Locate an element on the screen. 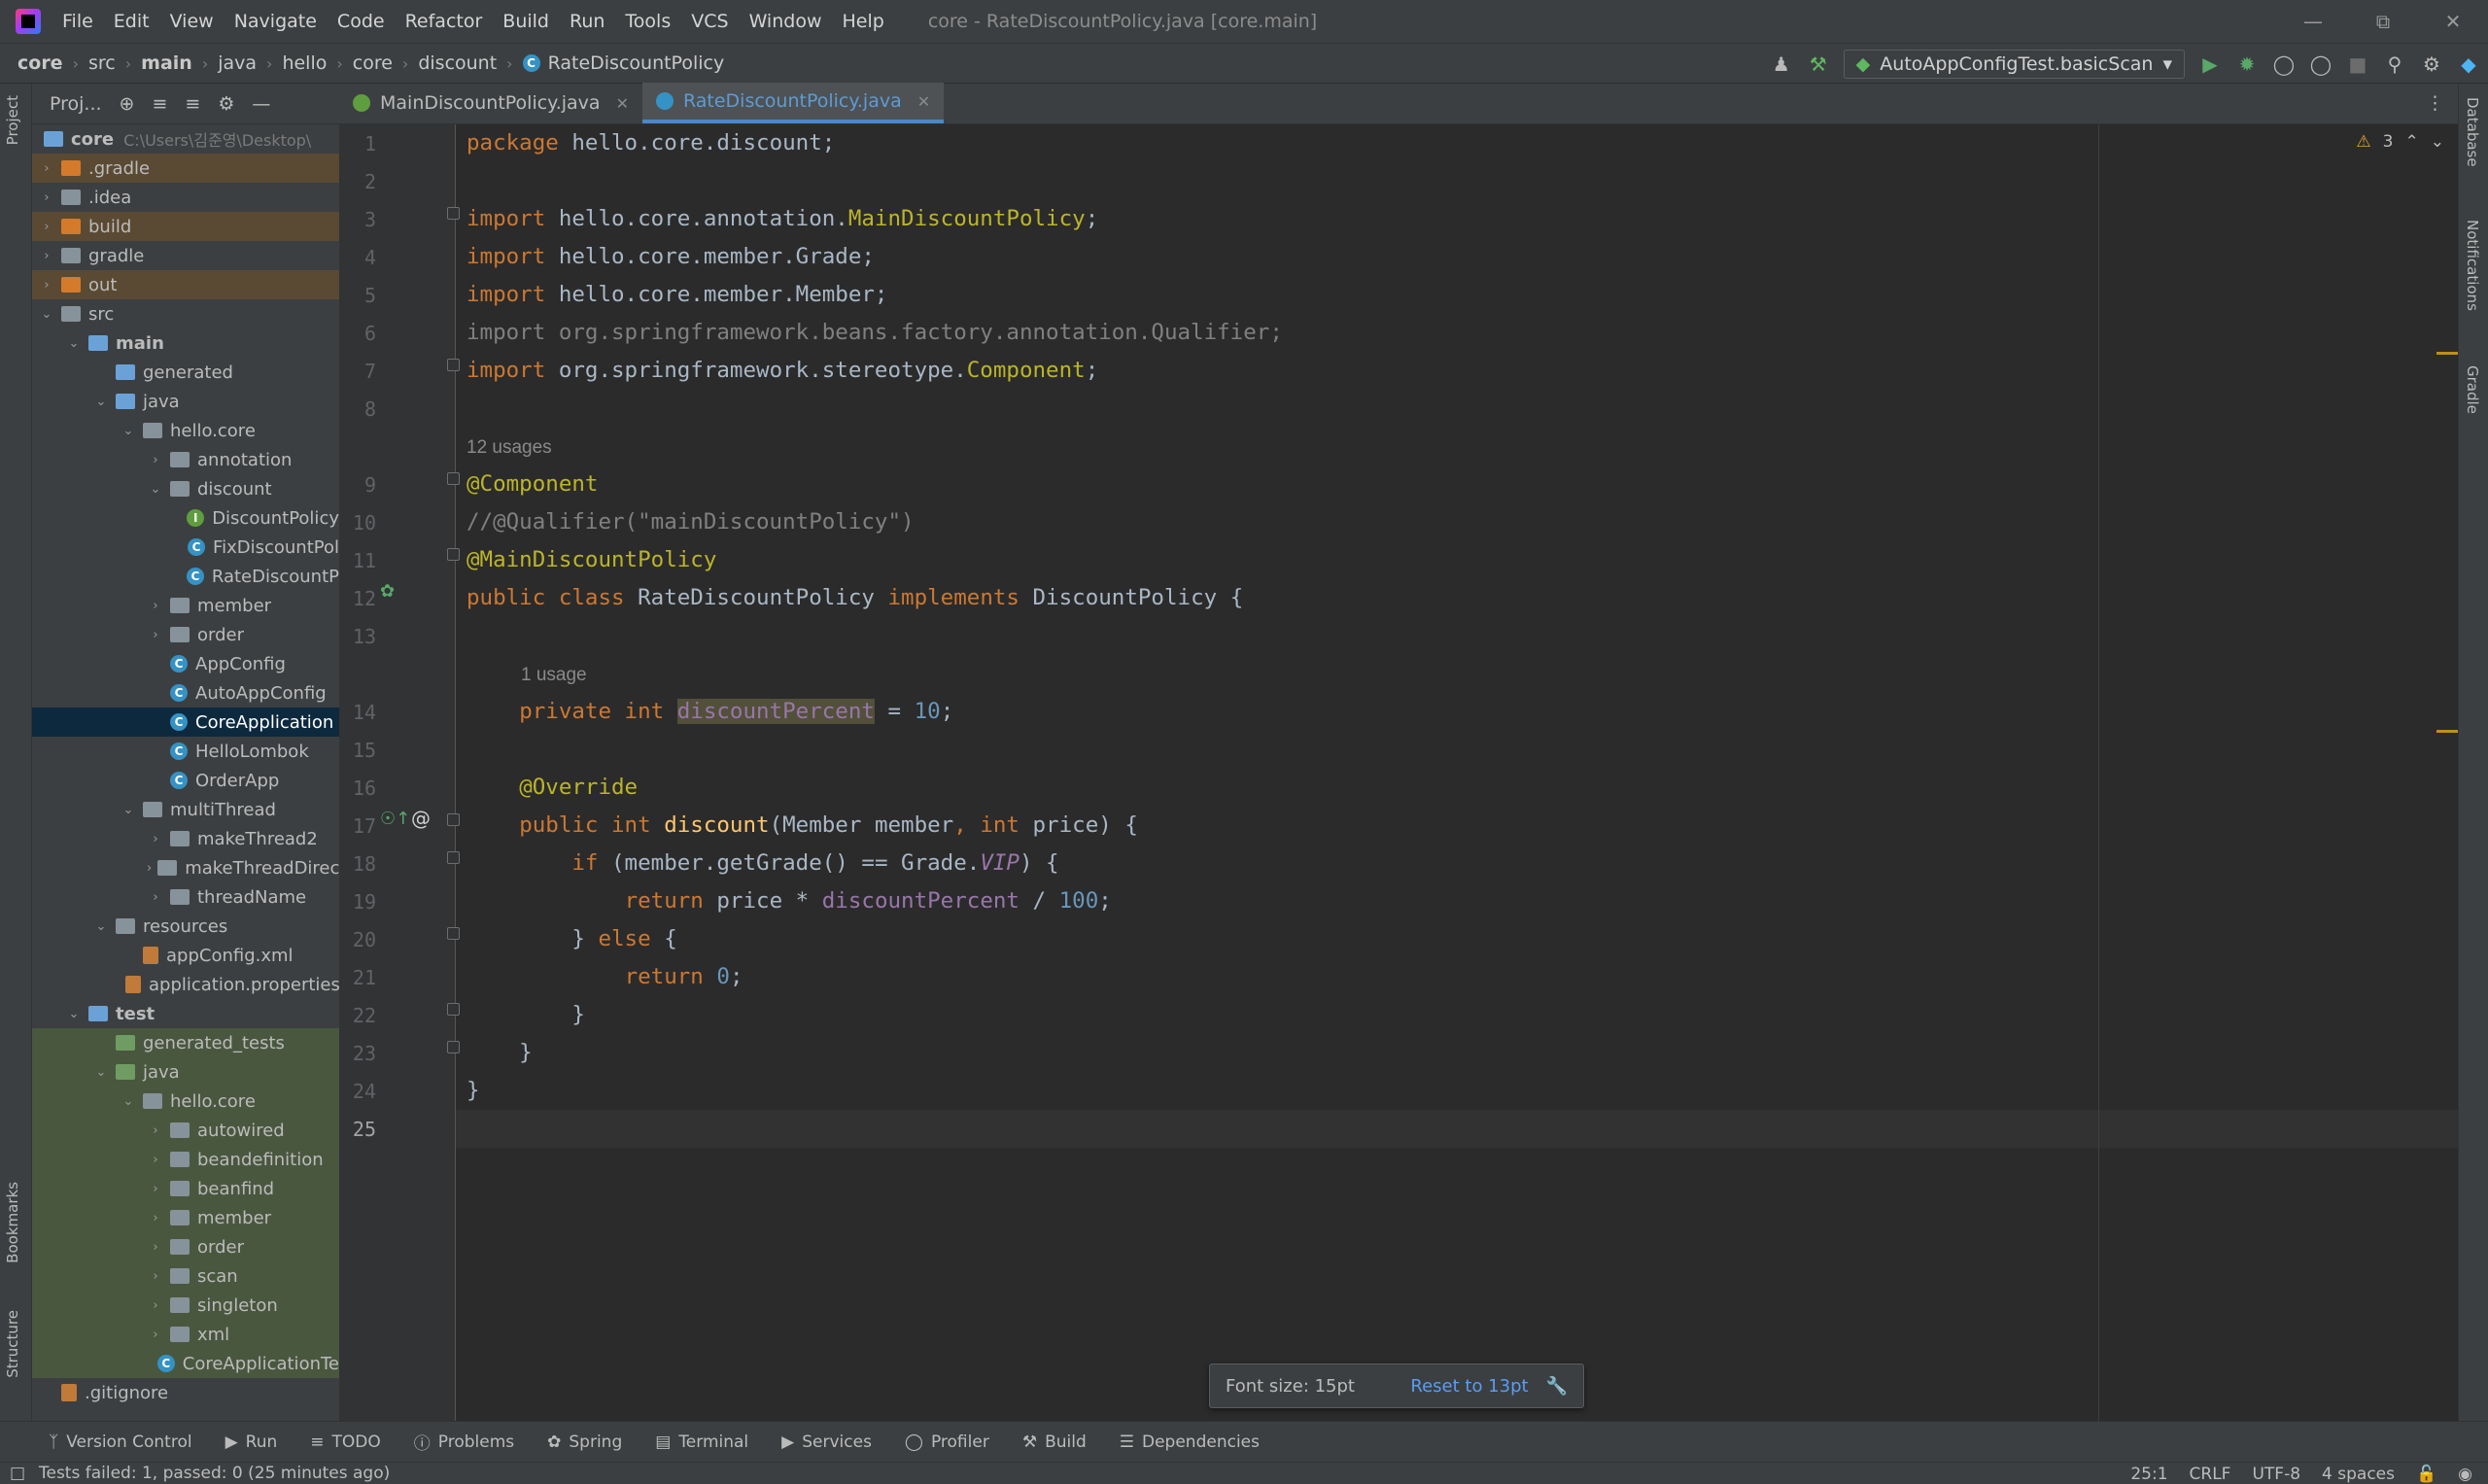 The width and height of the screenshot is (2488, 1484). tree-item: ⌄ test is located at coordinates (185, 1013).